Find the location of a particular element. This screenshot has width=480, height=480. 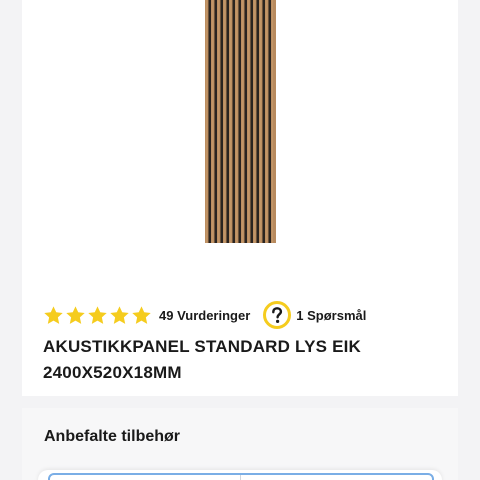

questions-link: 1 Spørsmål is located at coordinates (314, 315).